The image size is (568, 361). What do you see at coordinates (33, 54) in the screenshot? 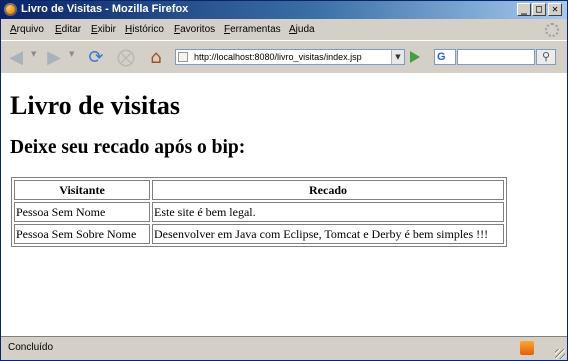
I see `back-history-dropdown: ▼` at bounding box center [33, 54].